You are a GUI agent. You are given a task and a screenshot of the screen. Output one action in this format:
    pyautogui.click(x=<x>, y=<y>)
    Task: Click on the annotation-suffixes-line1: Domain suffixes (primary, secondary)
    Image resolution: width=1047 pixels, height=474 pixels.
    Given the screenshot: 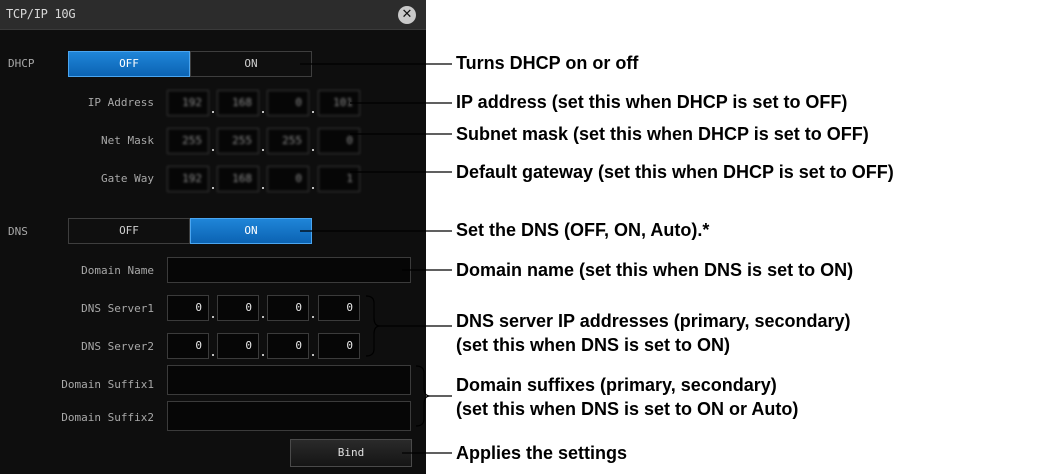 What is the action you would take?
    pyautogui.click(x=616, y=385)
    